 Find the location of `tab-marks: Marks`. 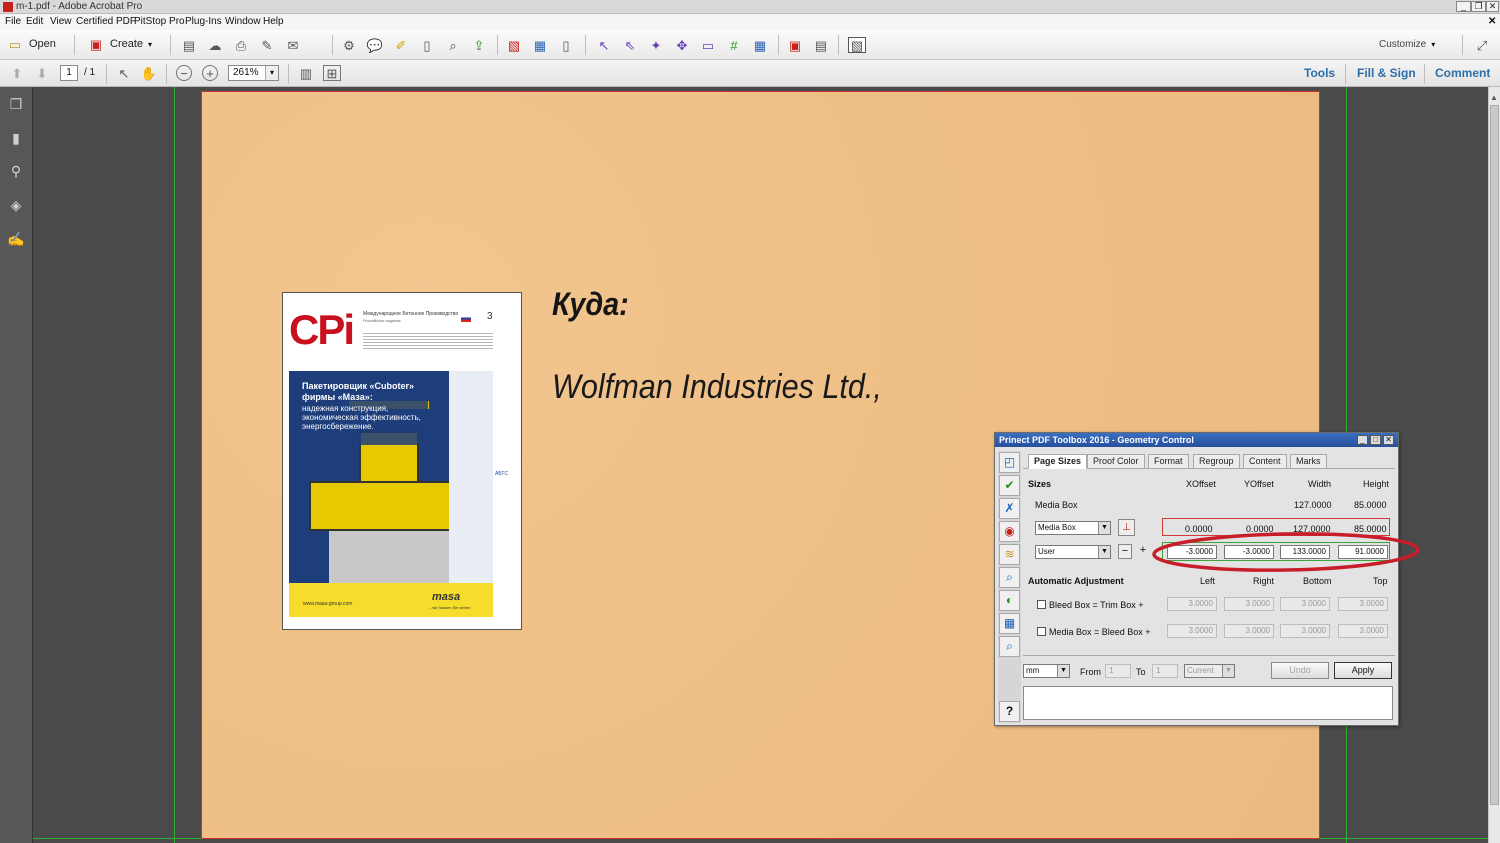

tab-marks: Marks is located at coordinates (1308, 461).